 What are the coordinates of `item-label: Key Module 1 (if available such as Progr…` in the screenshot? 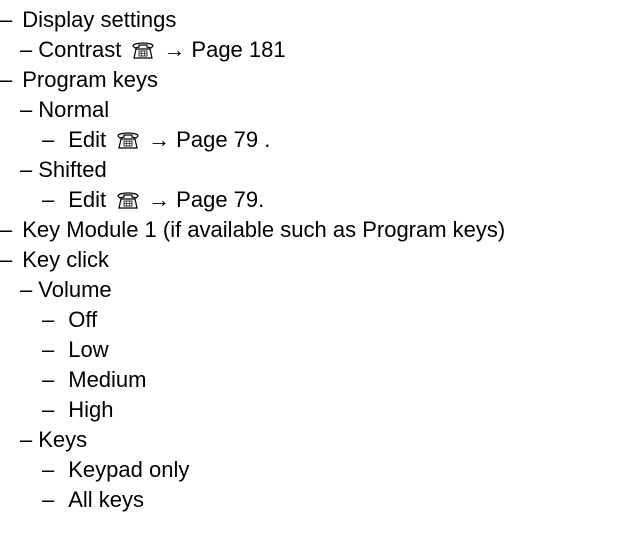 It's located at (264, 229).